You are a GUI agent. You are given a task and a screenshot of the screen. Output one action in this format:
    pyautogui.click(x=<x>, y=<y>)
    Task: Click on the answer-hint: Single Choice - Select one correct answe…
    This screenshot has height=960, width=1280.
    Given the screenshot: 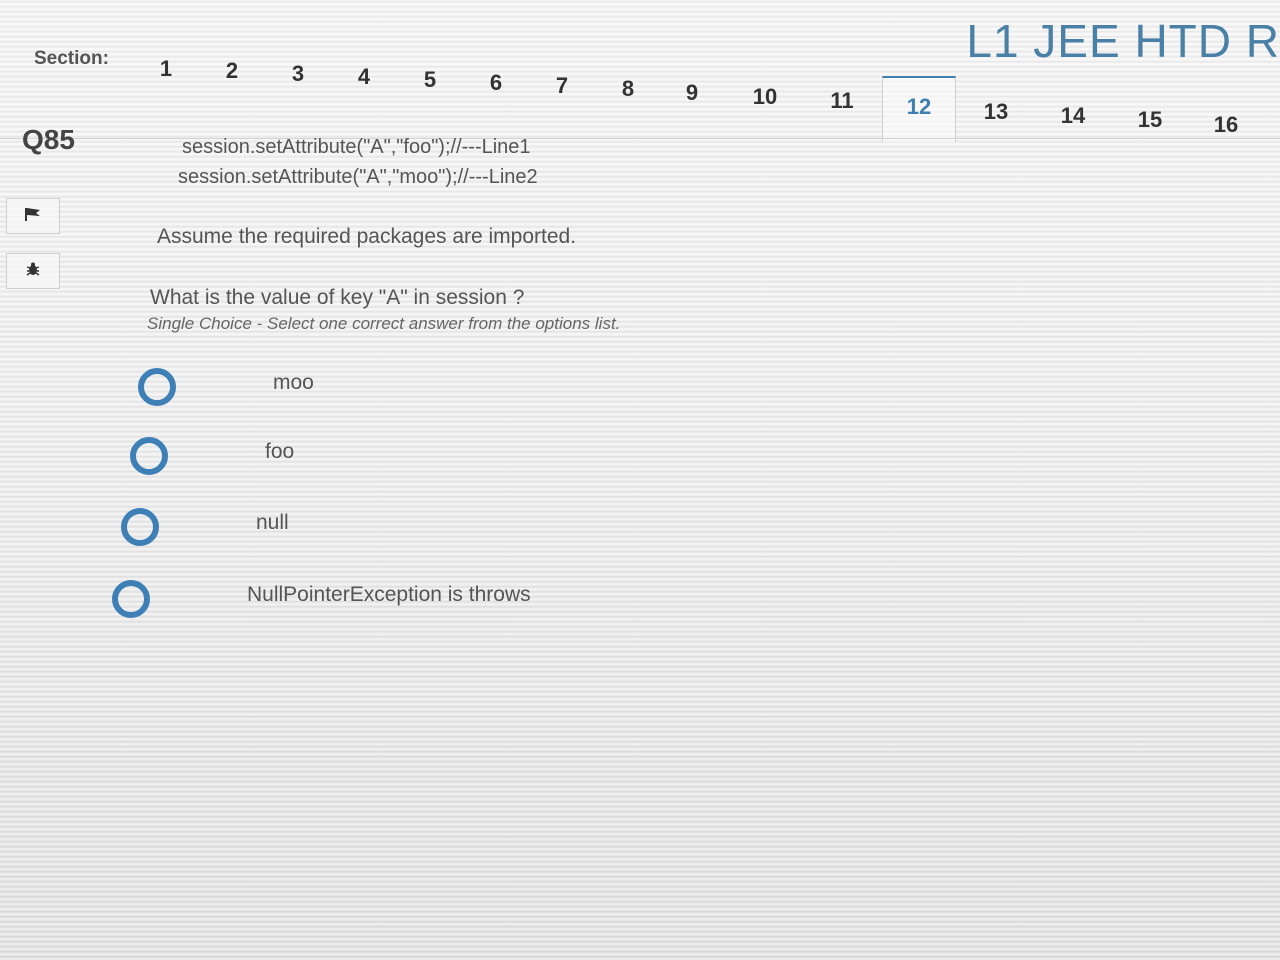 What is the action you would take?
    pyautogui.click(x=384, y=323)
    